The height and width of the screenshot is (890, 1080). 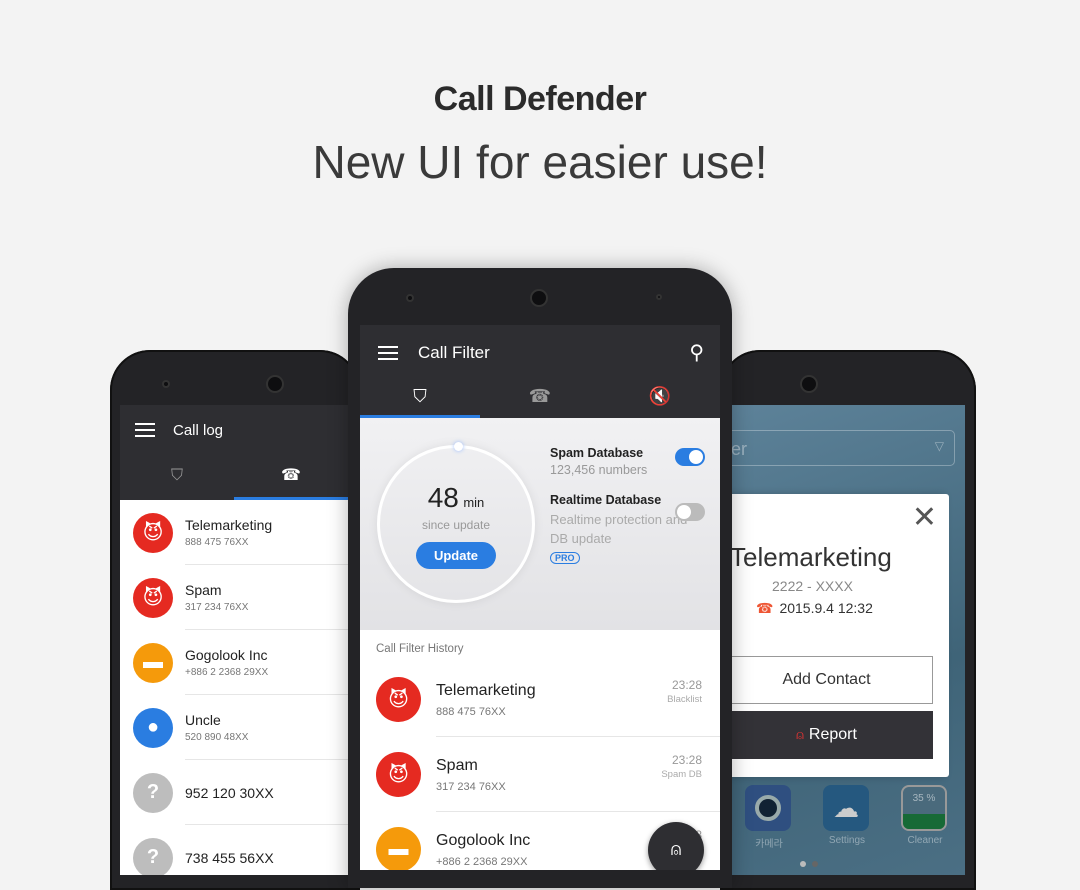 I want to click on weather-icon: ☁, so click(x=846, y=808).